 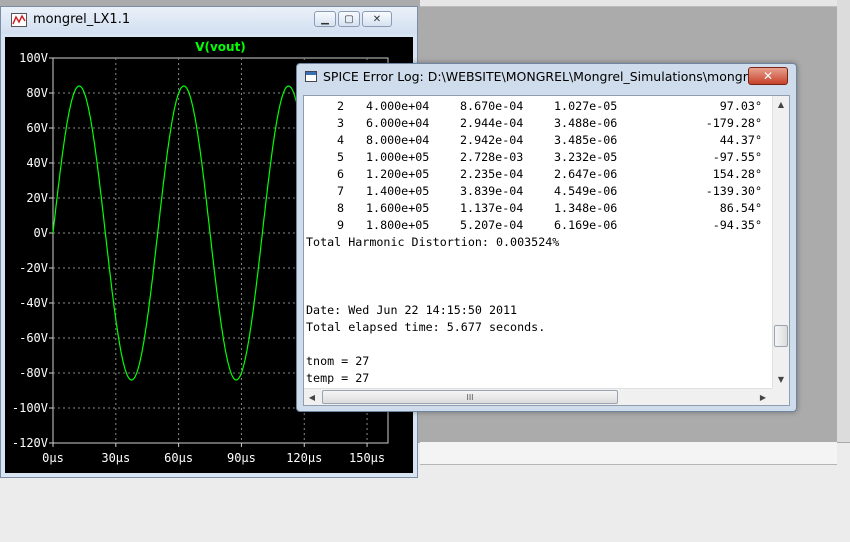 What do you see at coordinates (398, 123) in the screenshot?
I see `harmonic-frequency: 6.000e+04` at bounding box center [398, 123].